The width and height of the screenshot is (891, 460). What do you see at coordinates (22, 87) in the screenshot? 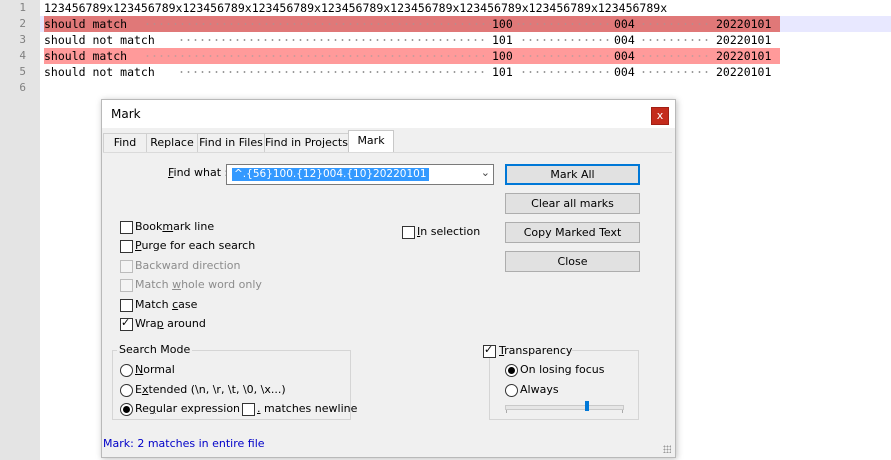
I see `line-number: 6` at bounding box center [22, 87].